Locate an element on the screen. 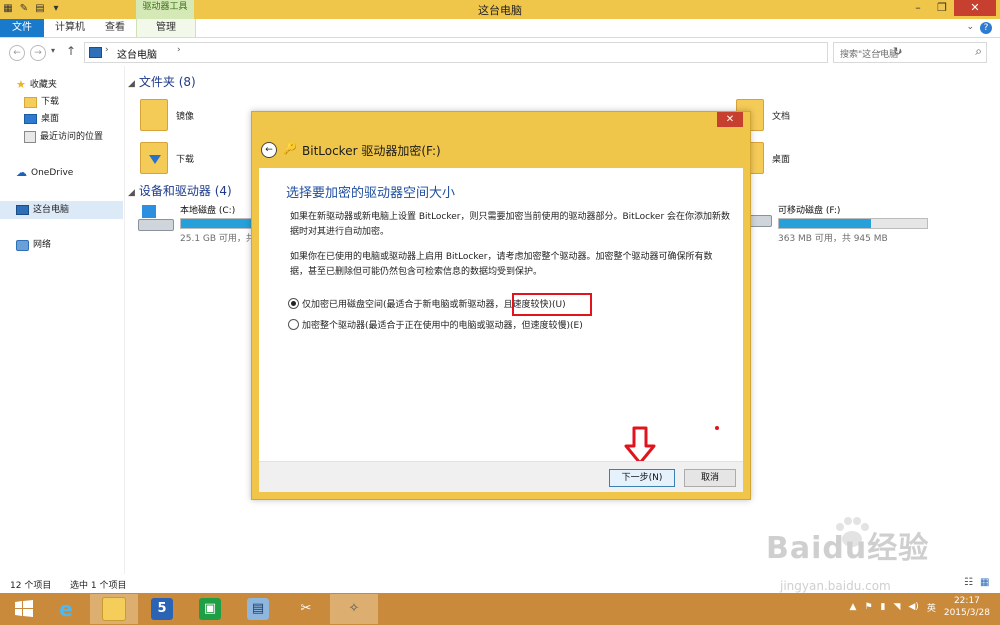  properties-icon: ✎ is located at coordinates (24, 8).